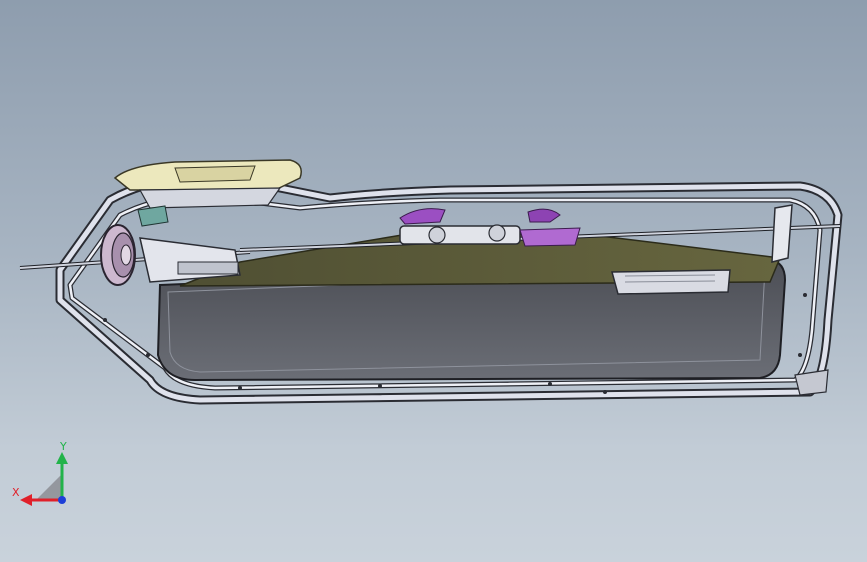  Describe the element at coordinates (63, 446) in the screenshot. I see `y-axis-label: Y` at that location.